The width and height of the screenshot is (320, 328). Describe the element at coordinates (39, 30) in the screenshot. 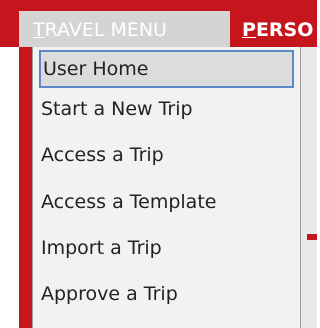

I see `travel-menu-accesskey: T` at that location.